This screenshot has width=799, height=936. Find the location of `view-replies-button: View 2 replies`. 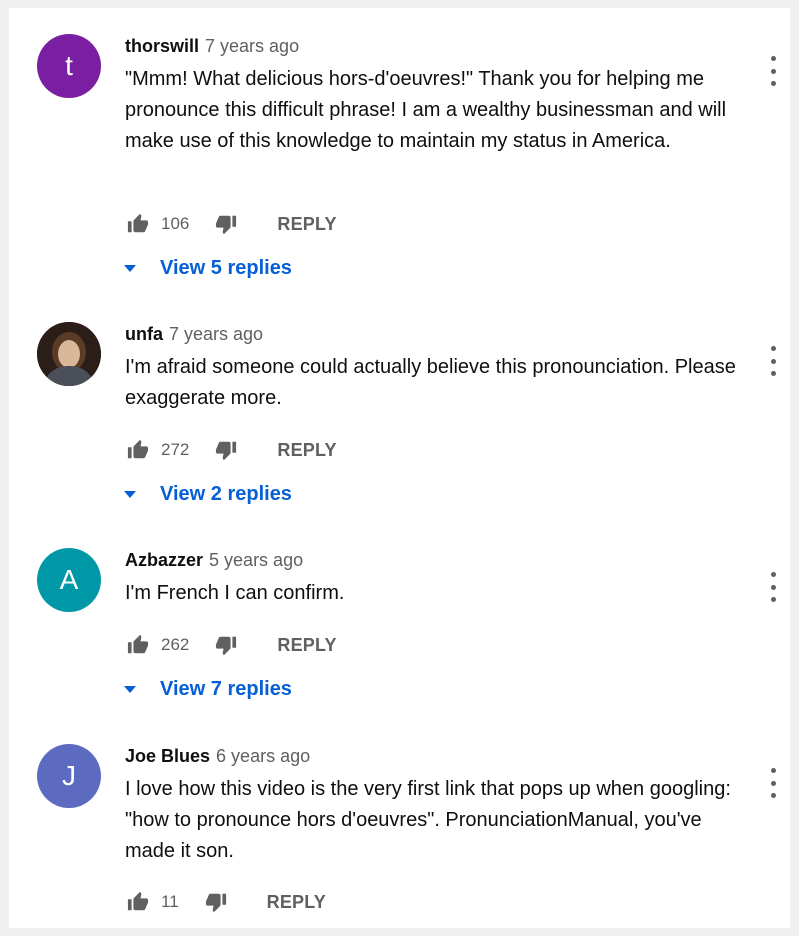

view-replies-button: View 2 replies is located at coordinates (207, 494).